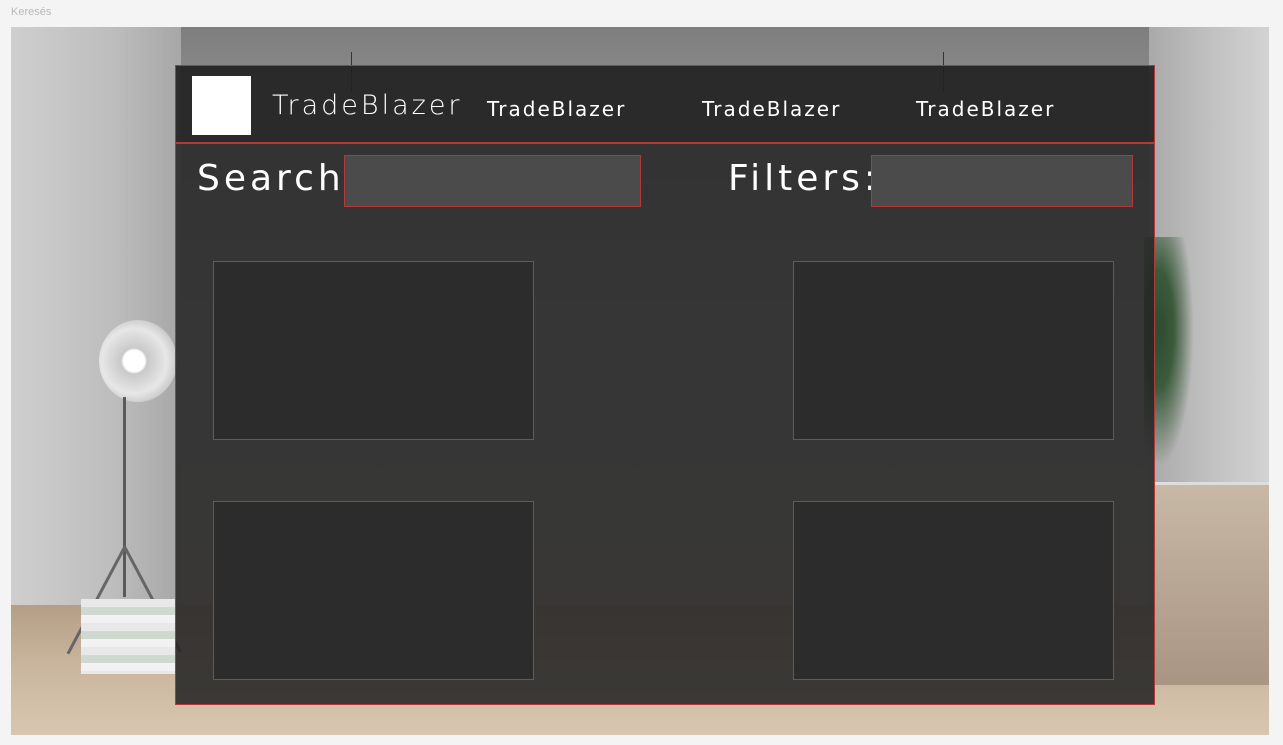 This screenshot has height=745, width=1283. What do you see at coordinates (771, 109) in the screenshot?
I see `nav-link-2: TradeBlazer` at bounding box center [771, 109].